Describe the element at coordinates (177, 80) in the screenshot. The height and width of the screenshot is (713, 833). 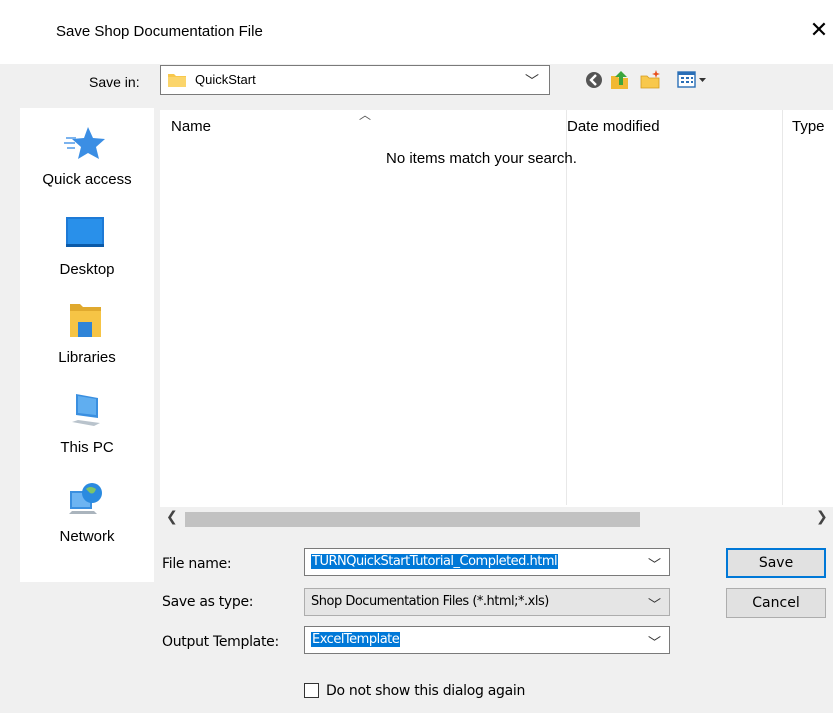
I see `folder-icon` at that location.